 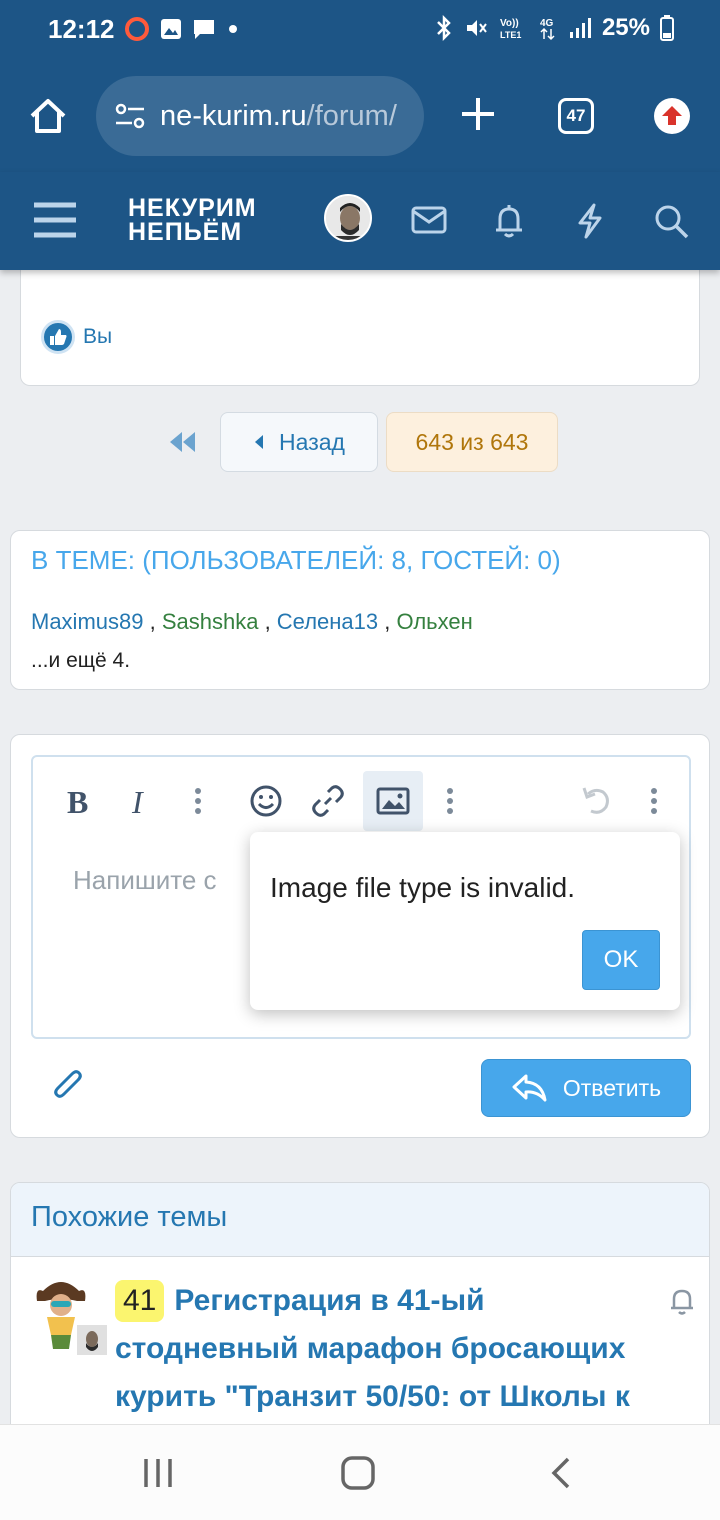 I want to click on more-format-button, so click(x=198, y=801).